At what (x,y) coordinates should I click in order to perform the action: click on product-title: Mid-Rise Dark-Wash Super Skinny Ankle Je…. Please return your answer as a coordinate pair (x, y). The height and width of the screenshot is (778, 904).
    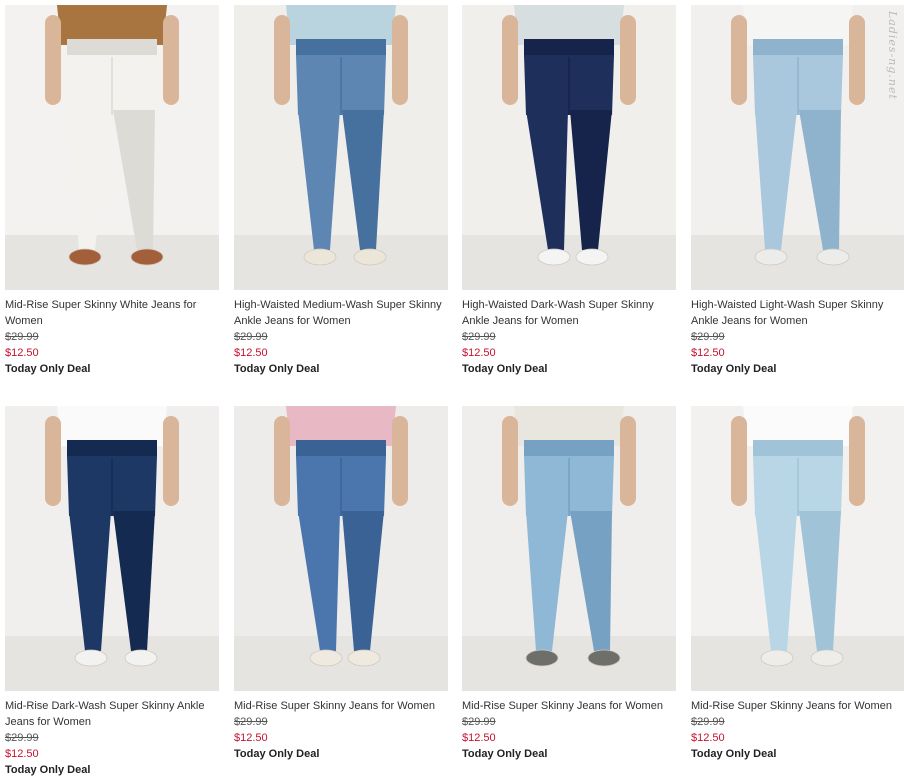
    Looking at the image, I should click on (111, 714).